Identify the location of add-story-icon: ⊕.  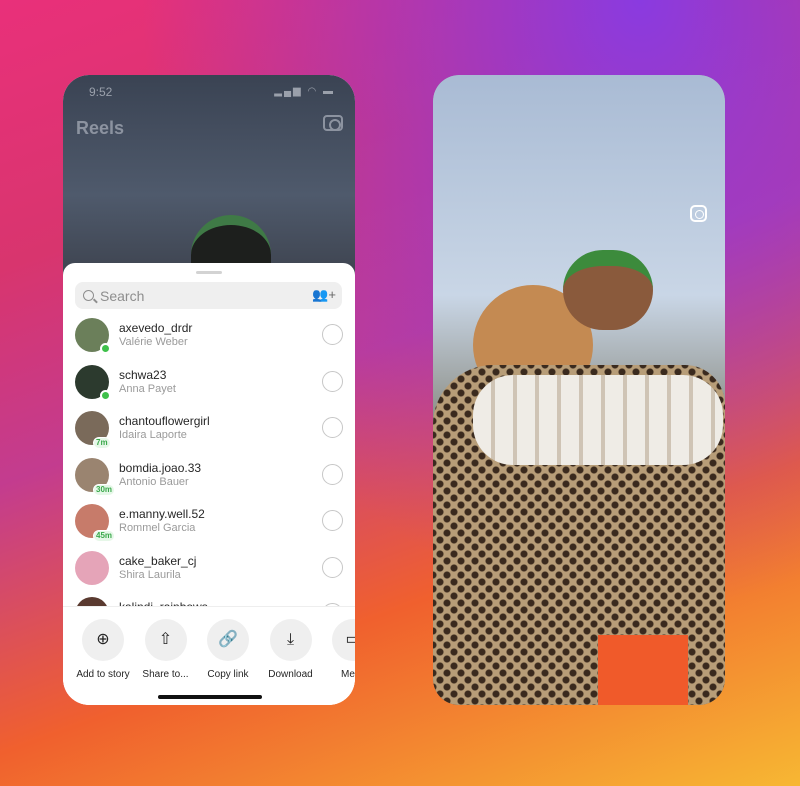
(103, 640).